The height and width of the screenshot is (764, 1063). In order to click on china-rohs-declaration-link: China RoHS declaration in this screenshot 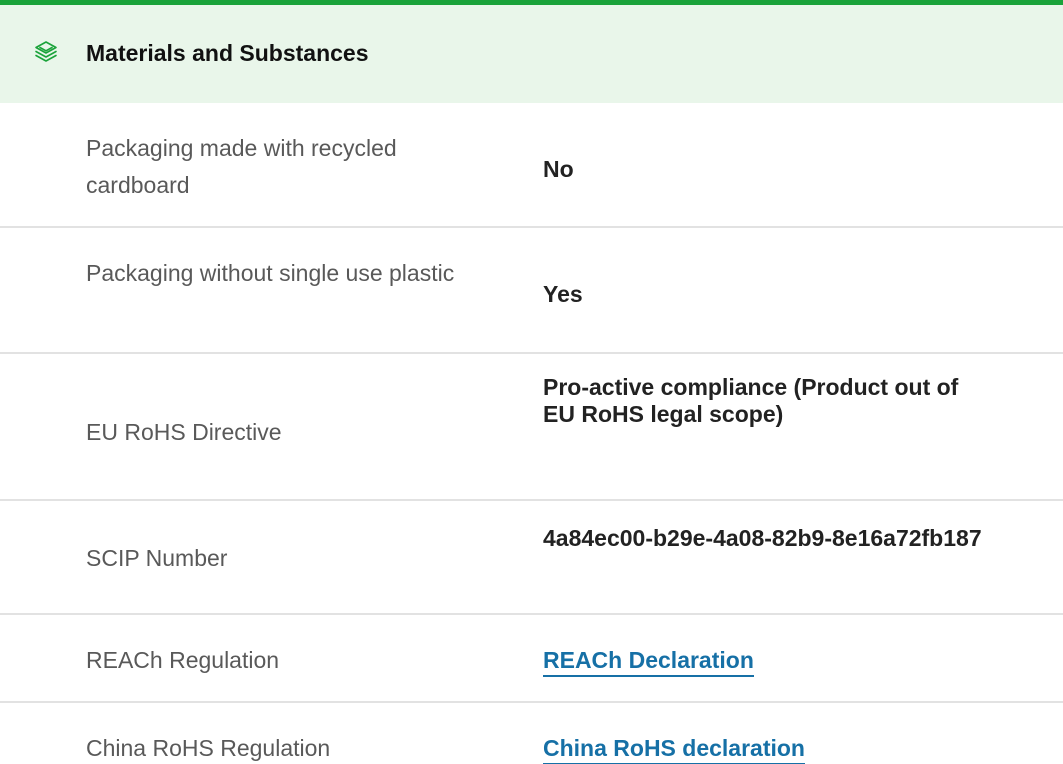, I will do `click(674, 749)`.